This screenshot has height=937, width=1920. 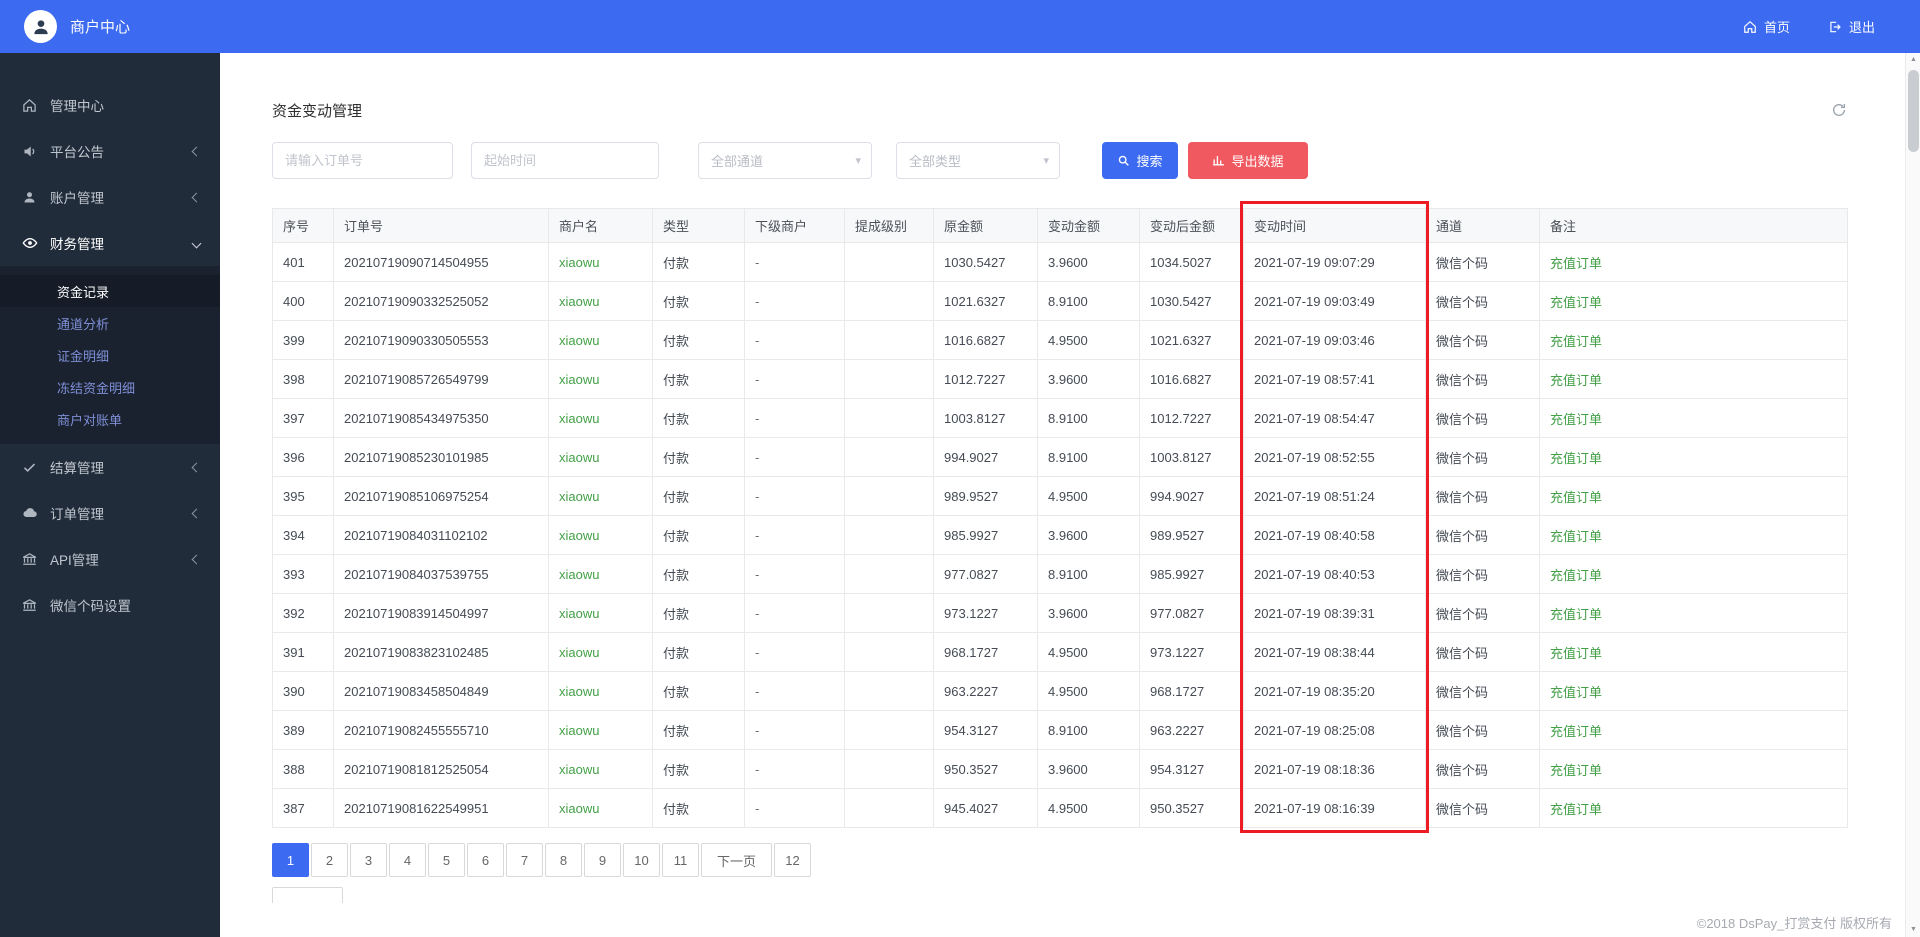 What do you see at coordinates (441, 301) in the screenshot?
I see `table-cell: 20210719090332525052` at bounding box center [441, 301].